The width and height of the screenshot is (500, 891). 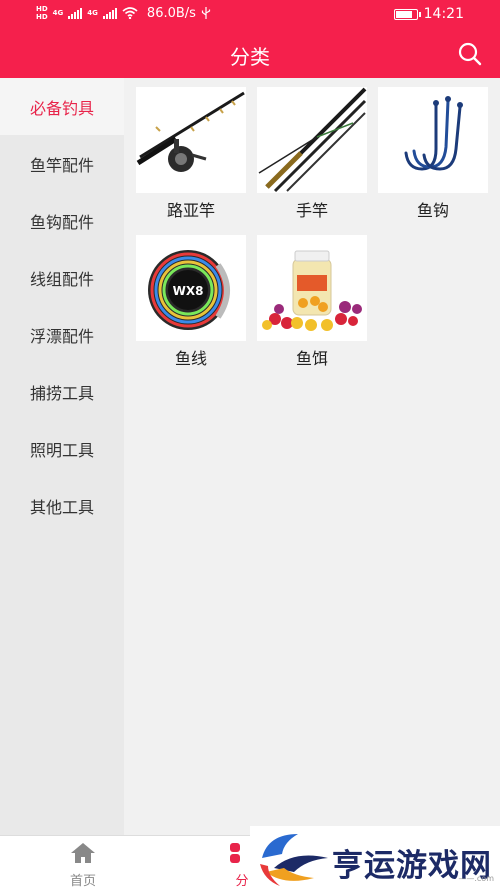 What do you see at coordinates (42, 17) in the screenshot?
I see `hd-badge-2: HD` at bounding box center [42, 17].